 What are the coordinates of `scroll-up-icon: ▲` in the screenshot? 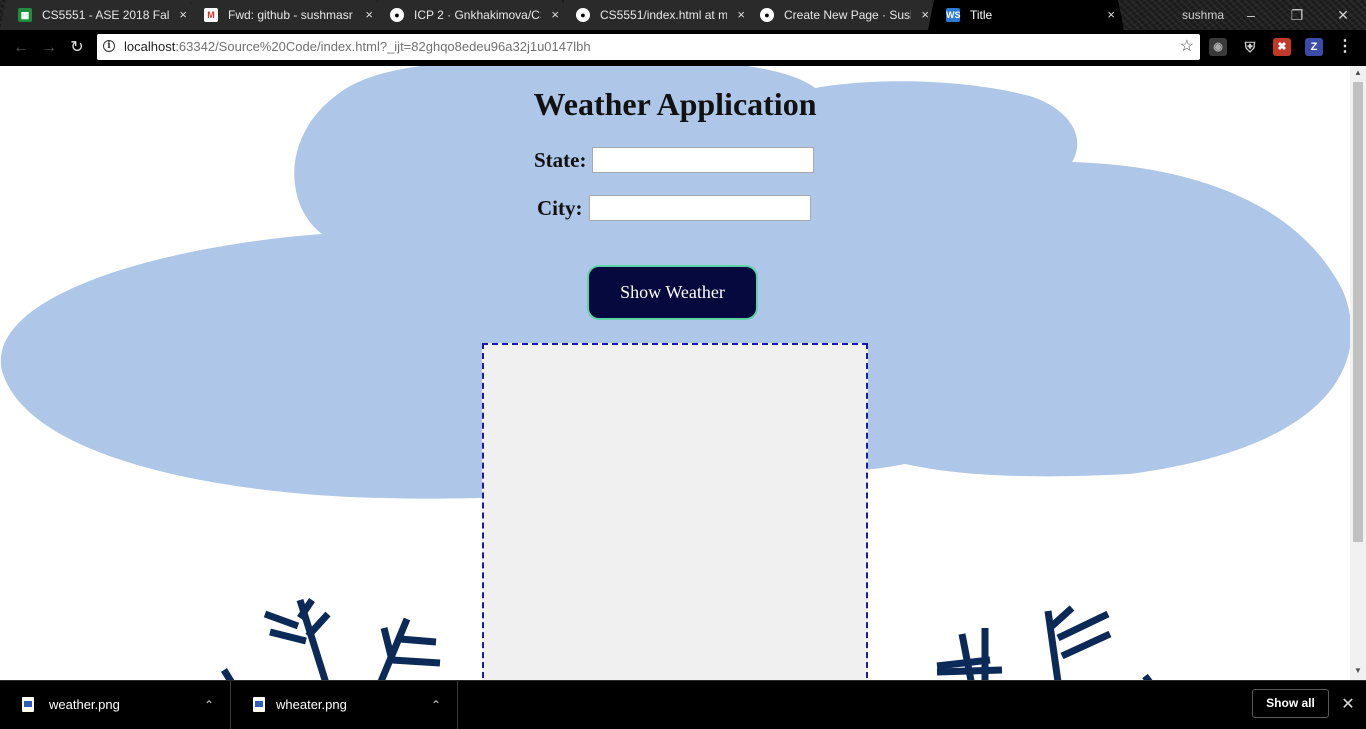 It's located at (1358, 73).